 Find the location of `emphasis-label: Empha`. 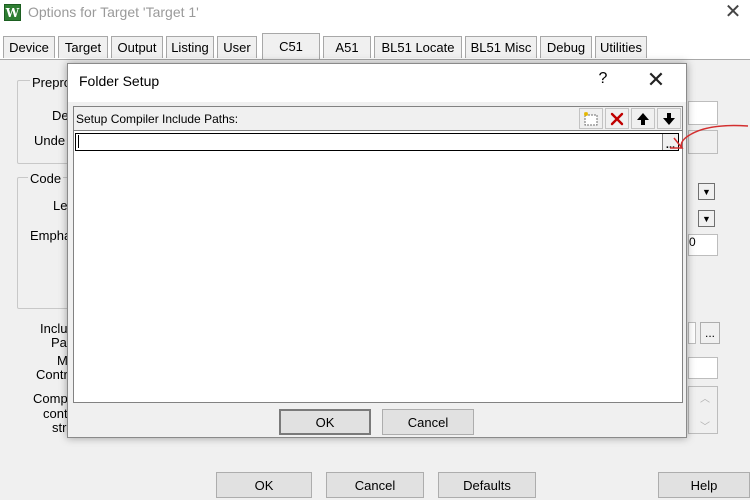

emphasis-label: Empha is located at coordinates (51, 235).